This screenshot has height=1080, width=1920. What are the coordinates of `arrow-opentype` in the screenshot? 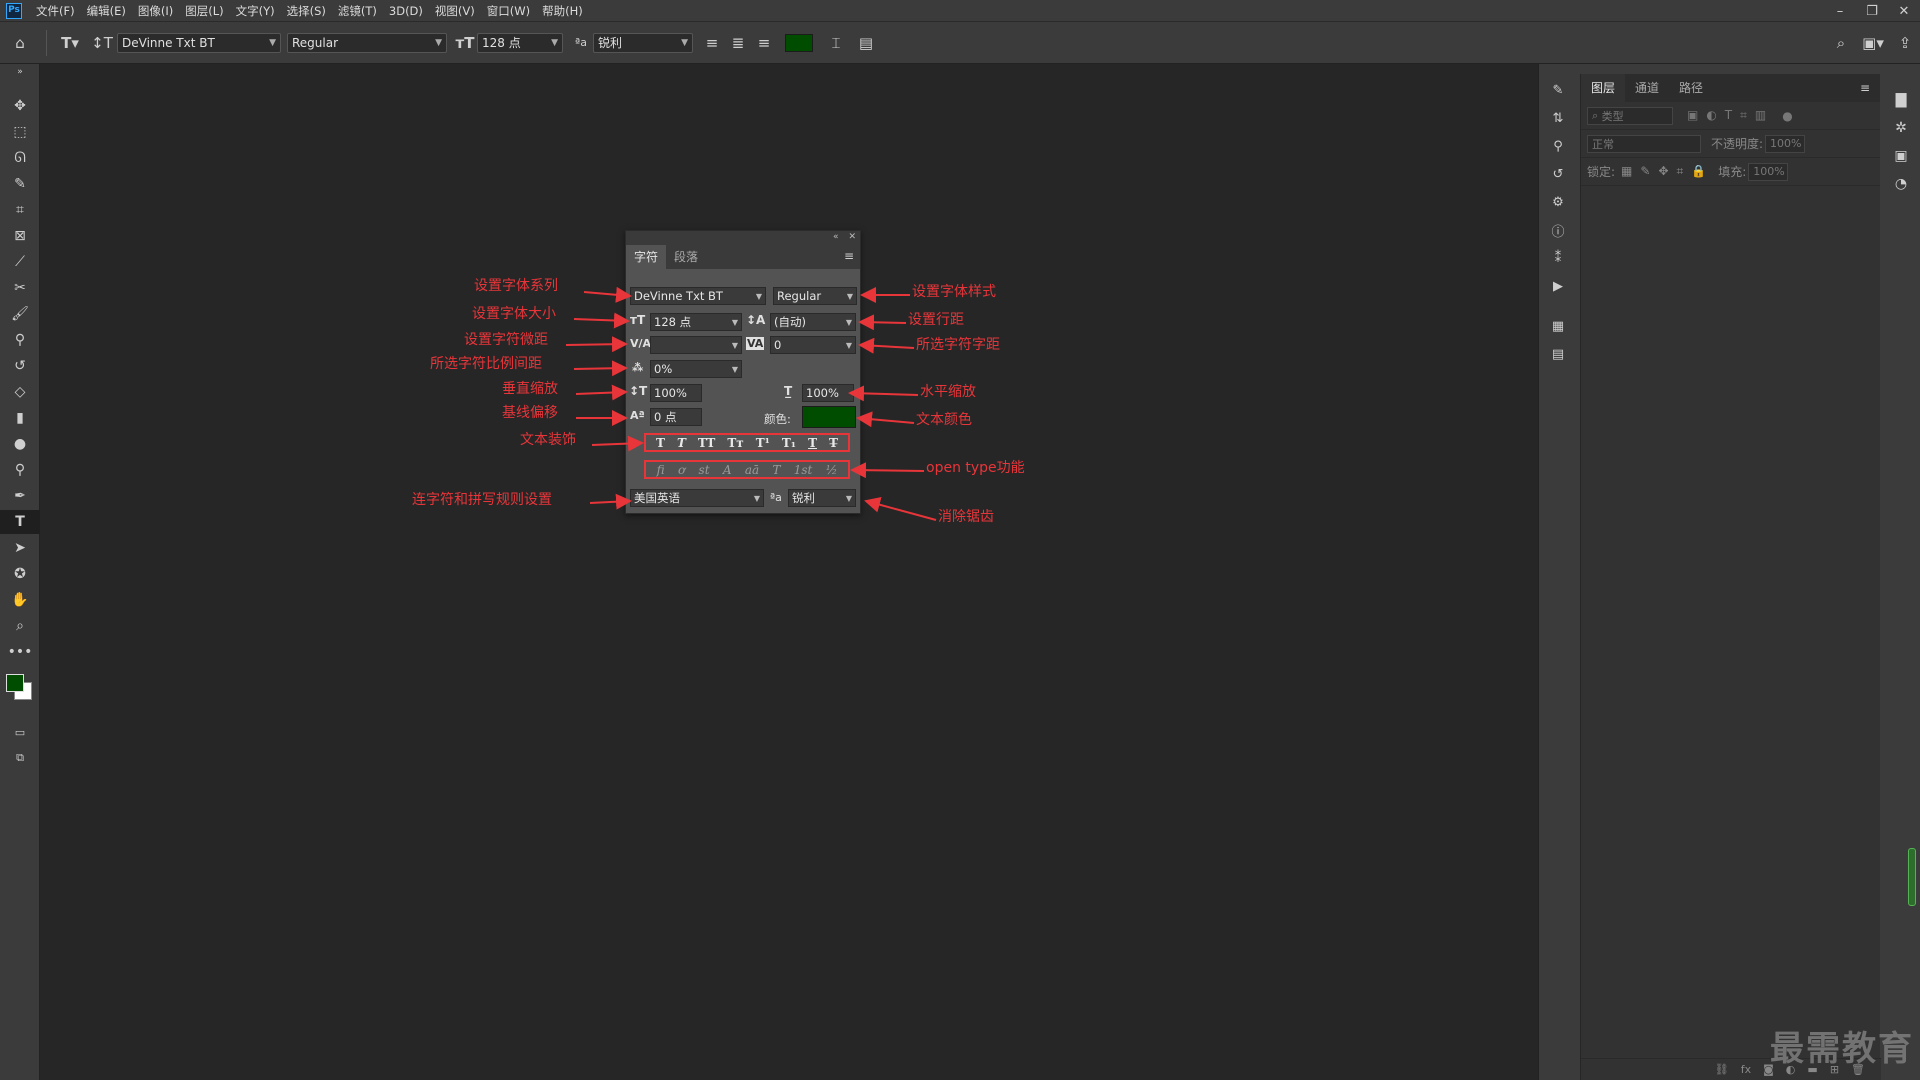 It's located at (887, 470).